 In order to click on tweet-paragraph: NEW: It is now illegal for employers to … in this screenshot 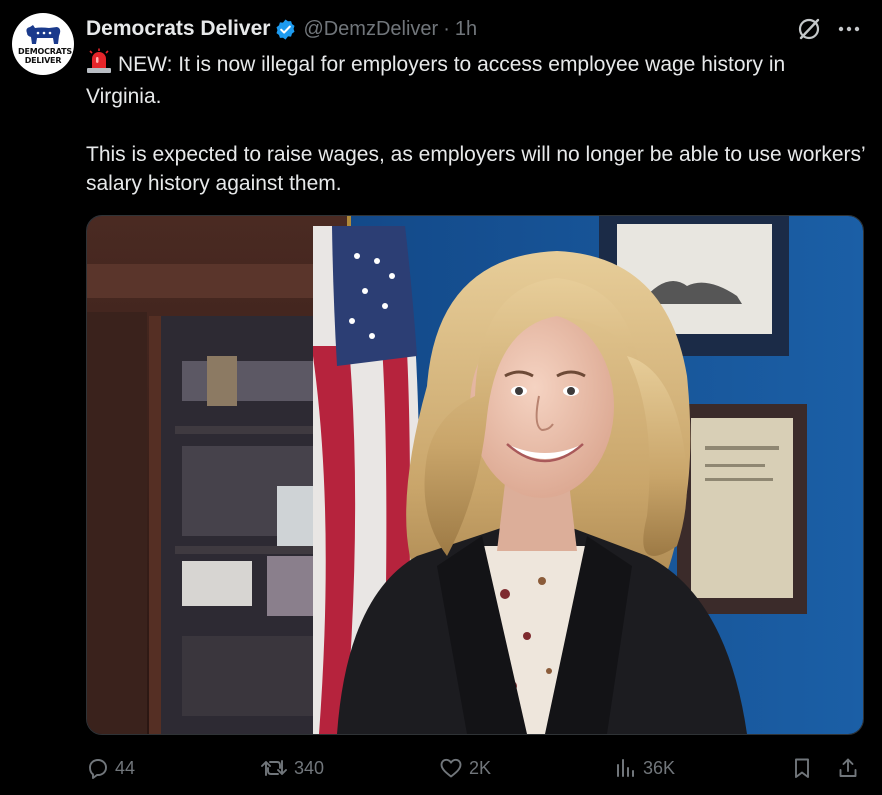, I will do `click(476, 79)`.